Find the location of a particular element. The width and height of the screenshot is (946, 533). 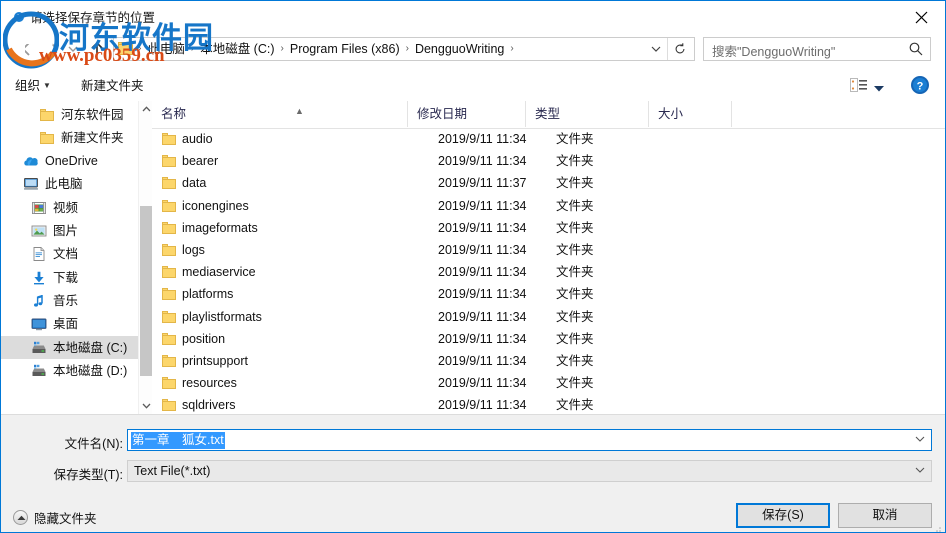

nav-item-label: 此电脑 is located at coordinates (64, 184).